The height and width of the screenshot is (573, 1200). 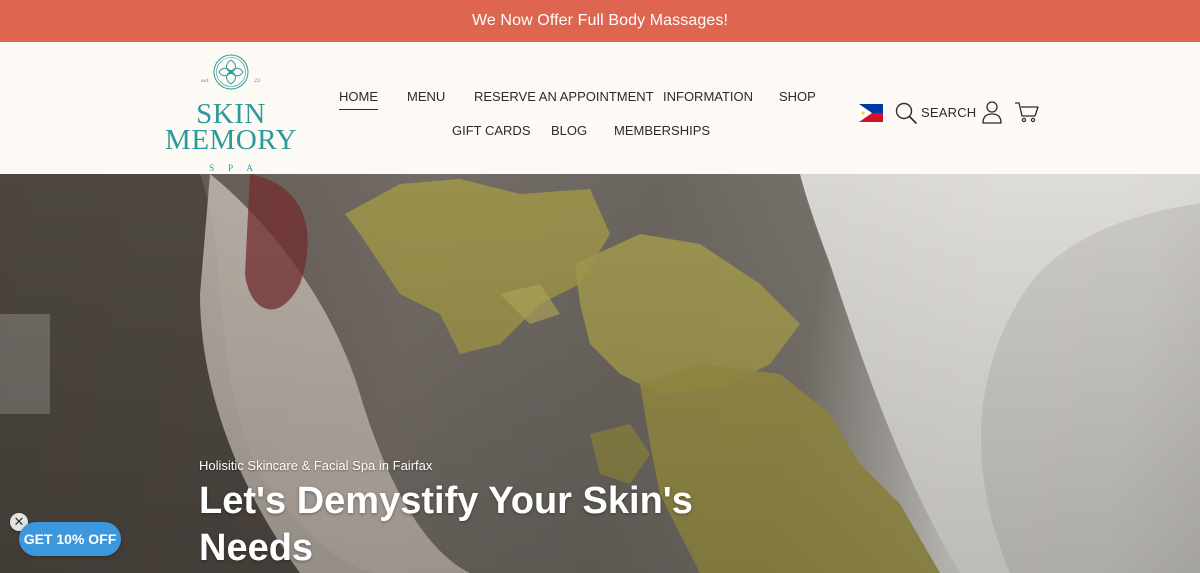 I want to click on logo-spa-text: SPA, so click(x=238, y=168).